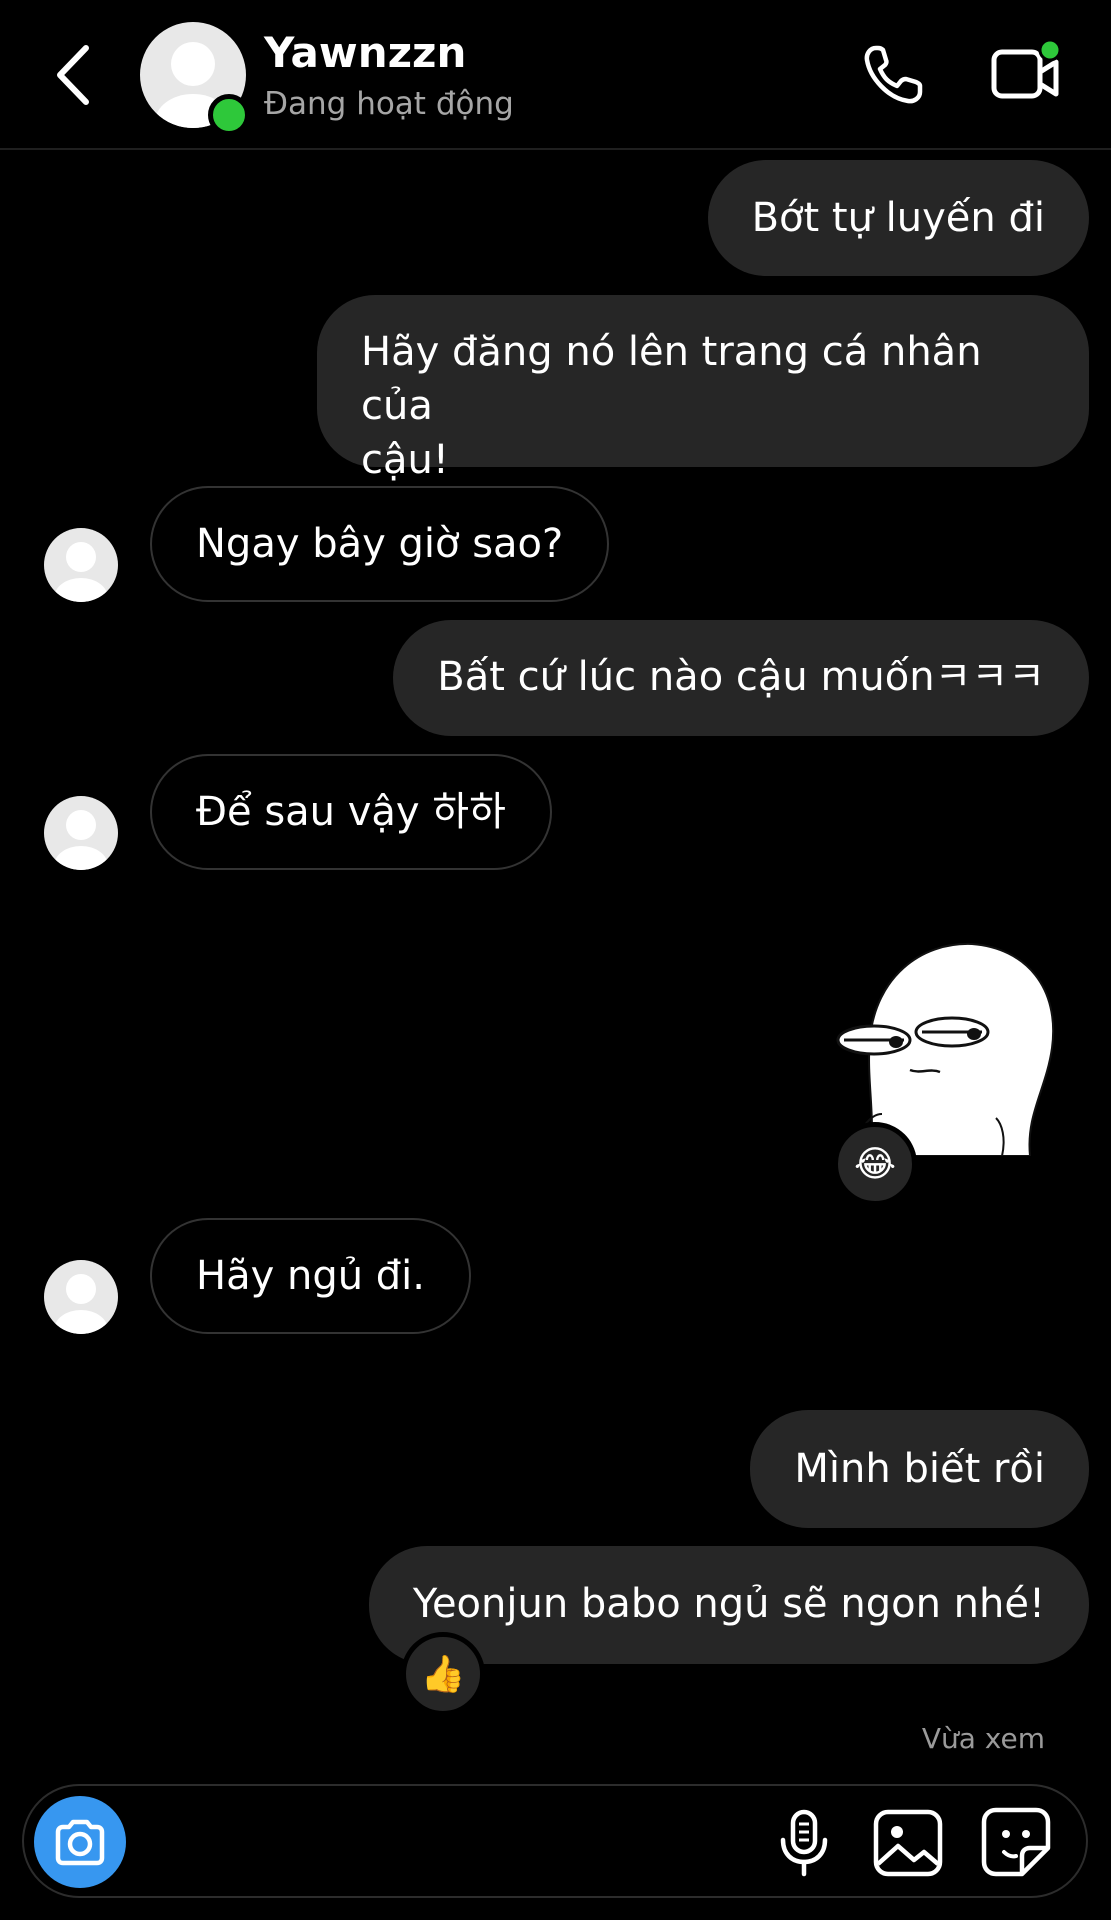 The height and width of the screenshot is (1920, 1111). I want to click on message-text: Hãy ngủ đi., so click(311, 1276).